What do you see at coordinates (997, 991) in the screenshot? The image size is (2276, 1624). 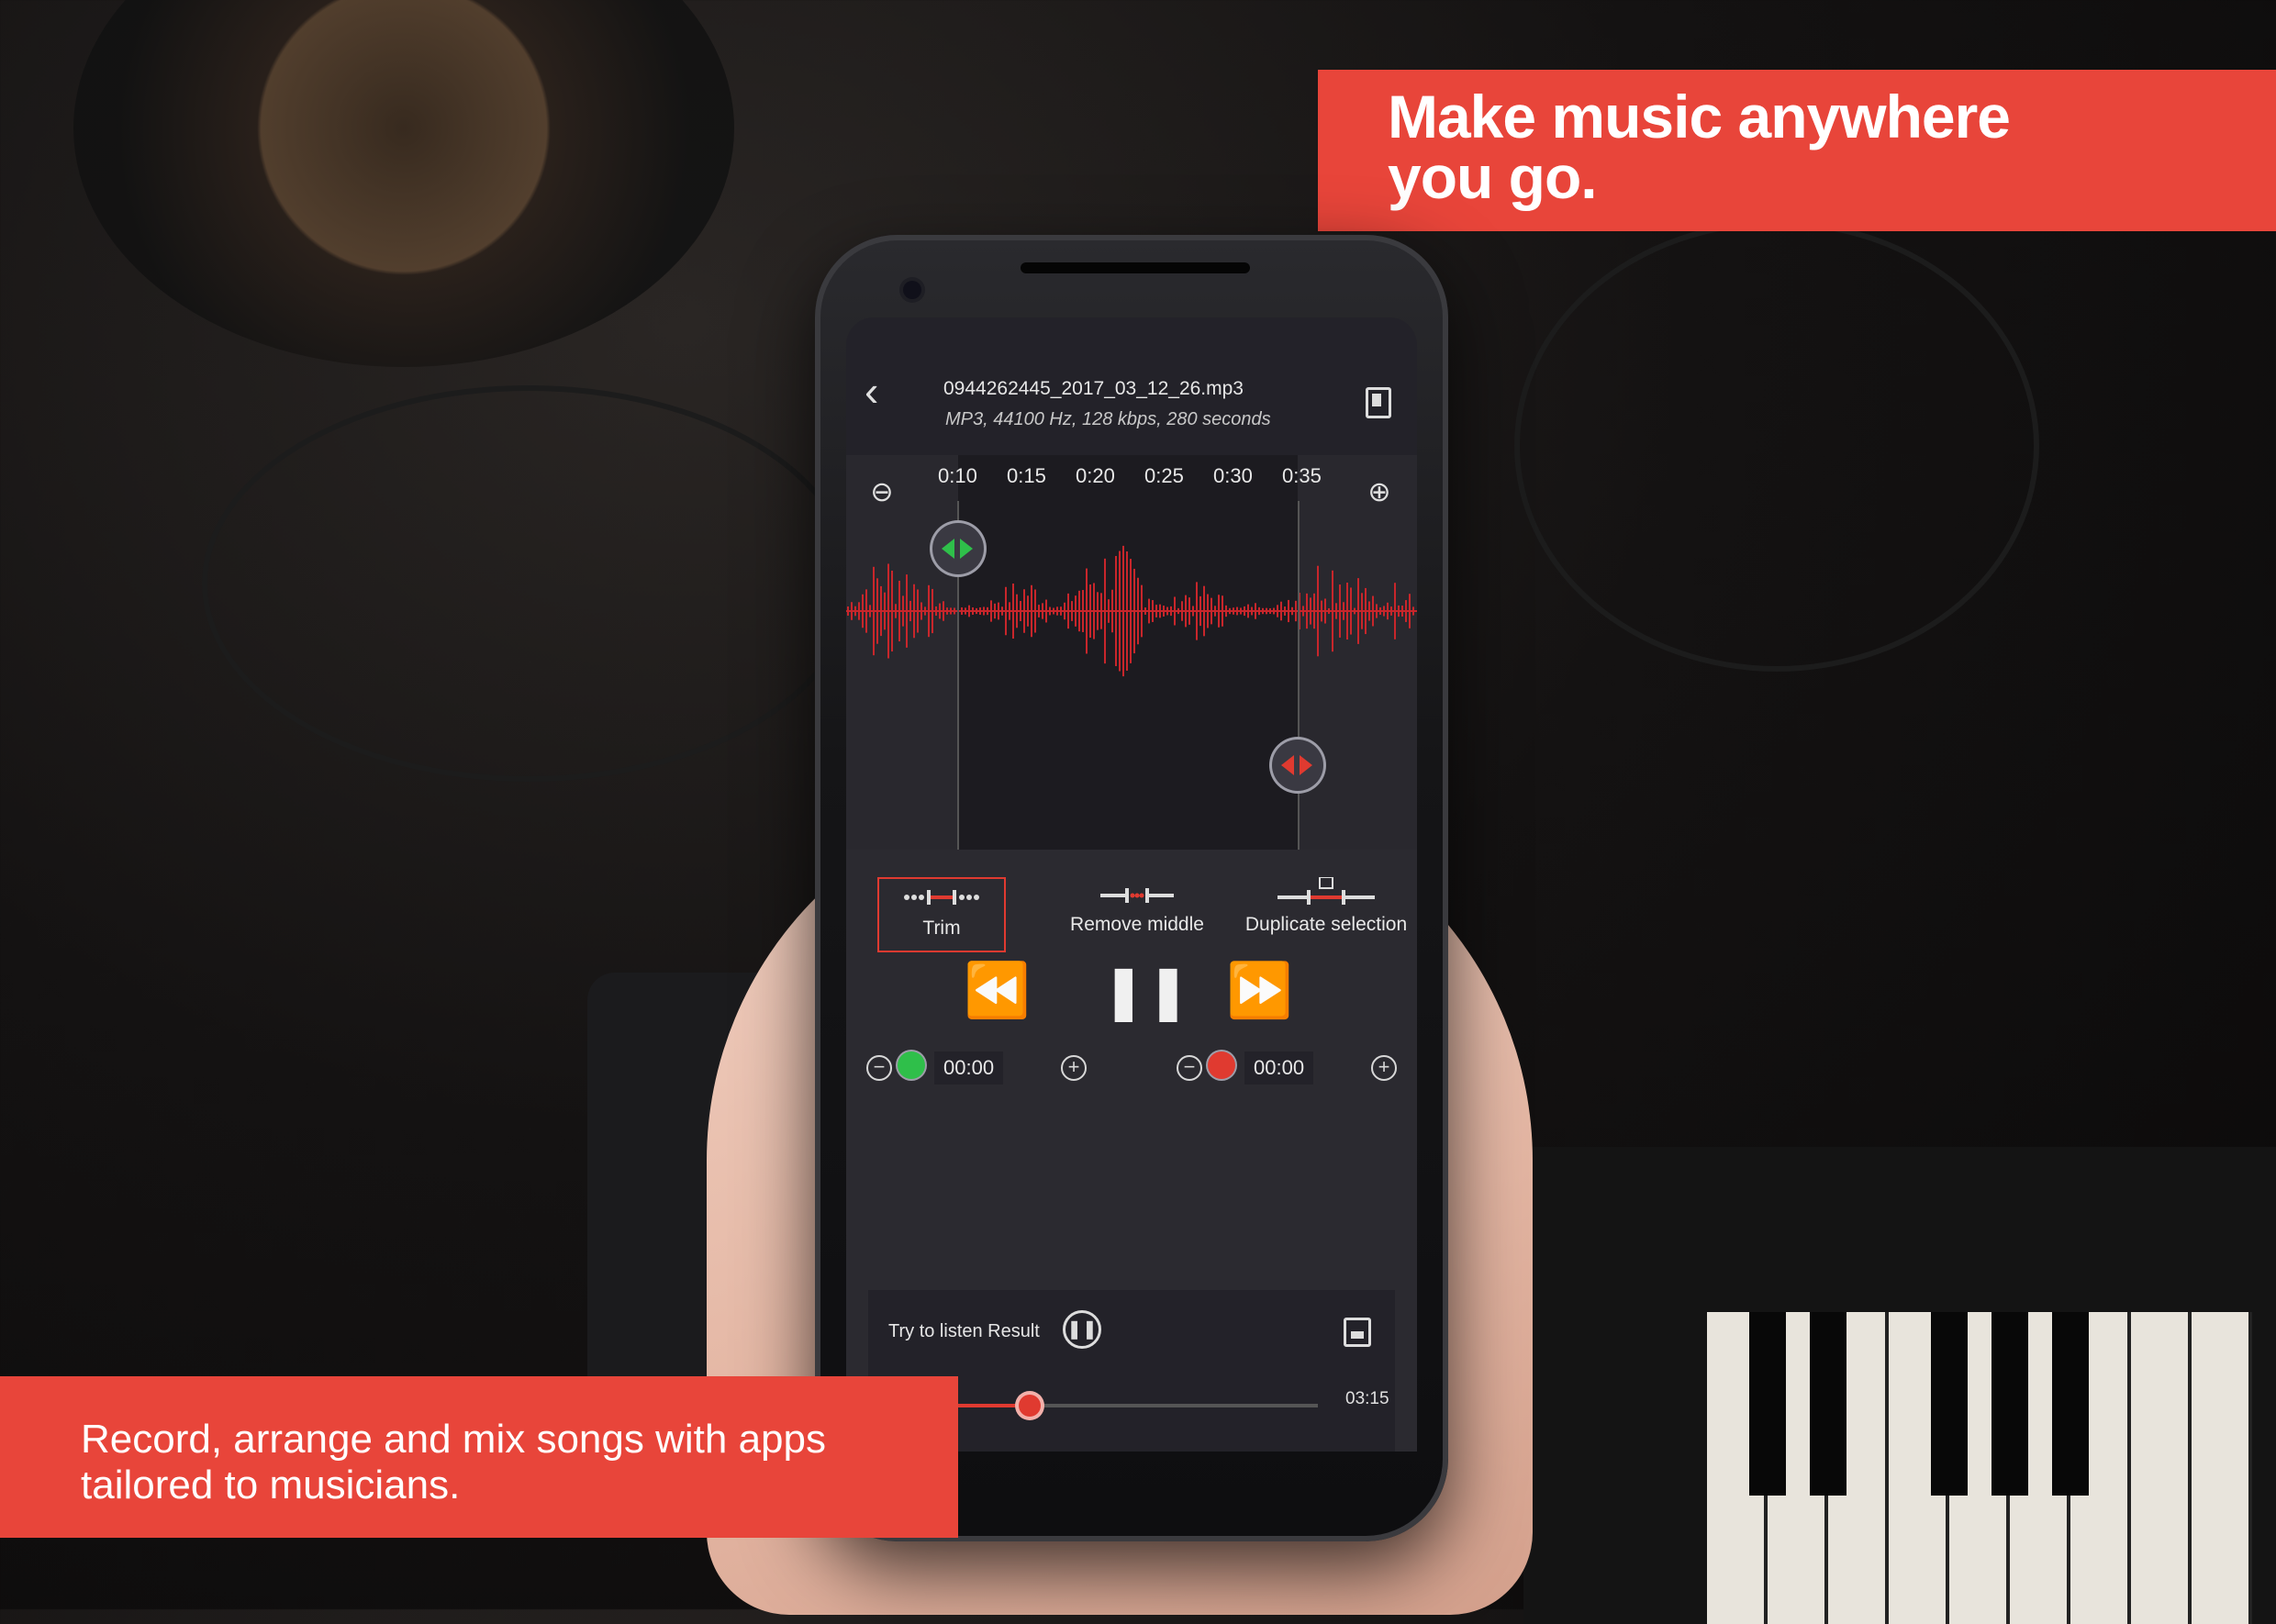 I see `rewind-button: ⏪` at bounding box center [997, 991].